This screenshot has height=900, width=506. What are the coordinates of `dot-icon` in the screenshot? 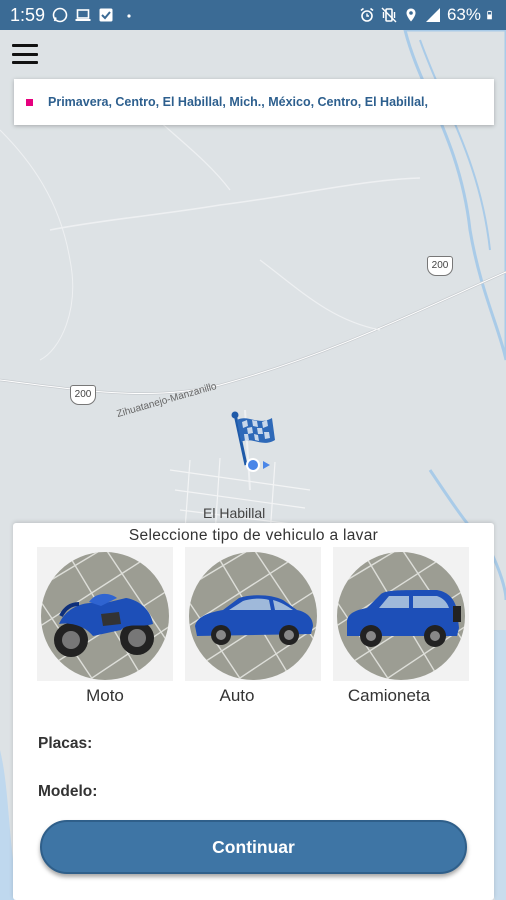 It's located at (129, 16).